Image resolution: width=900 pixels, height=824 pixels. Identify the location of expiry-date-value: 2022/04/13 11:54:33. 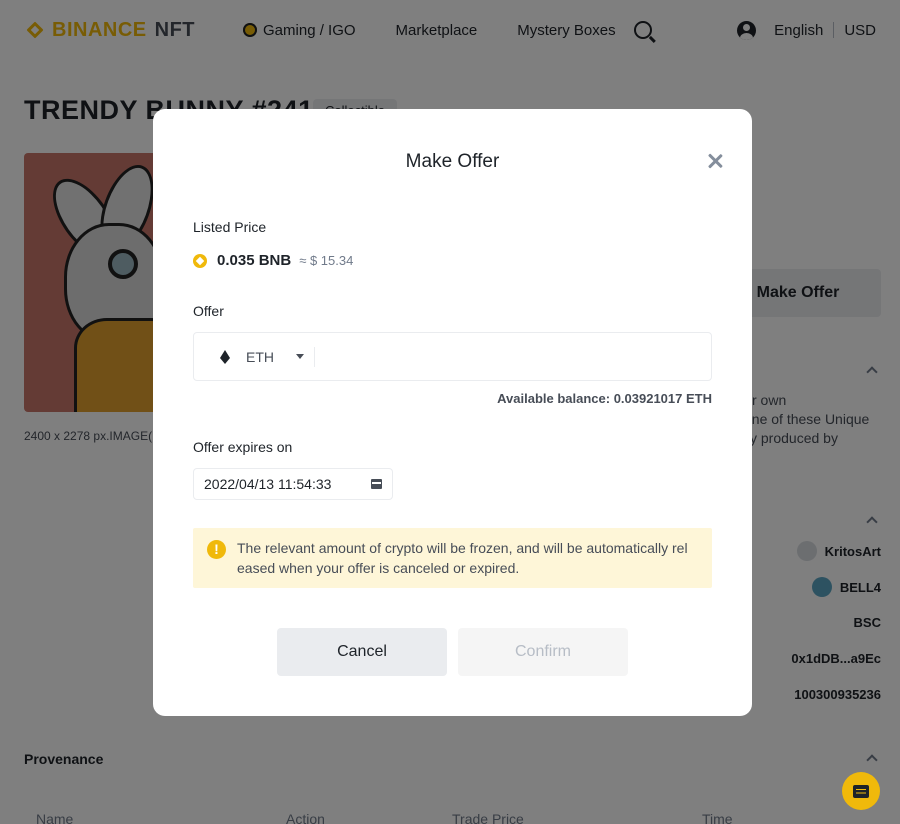
(268, 484).